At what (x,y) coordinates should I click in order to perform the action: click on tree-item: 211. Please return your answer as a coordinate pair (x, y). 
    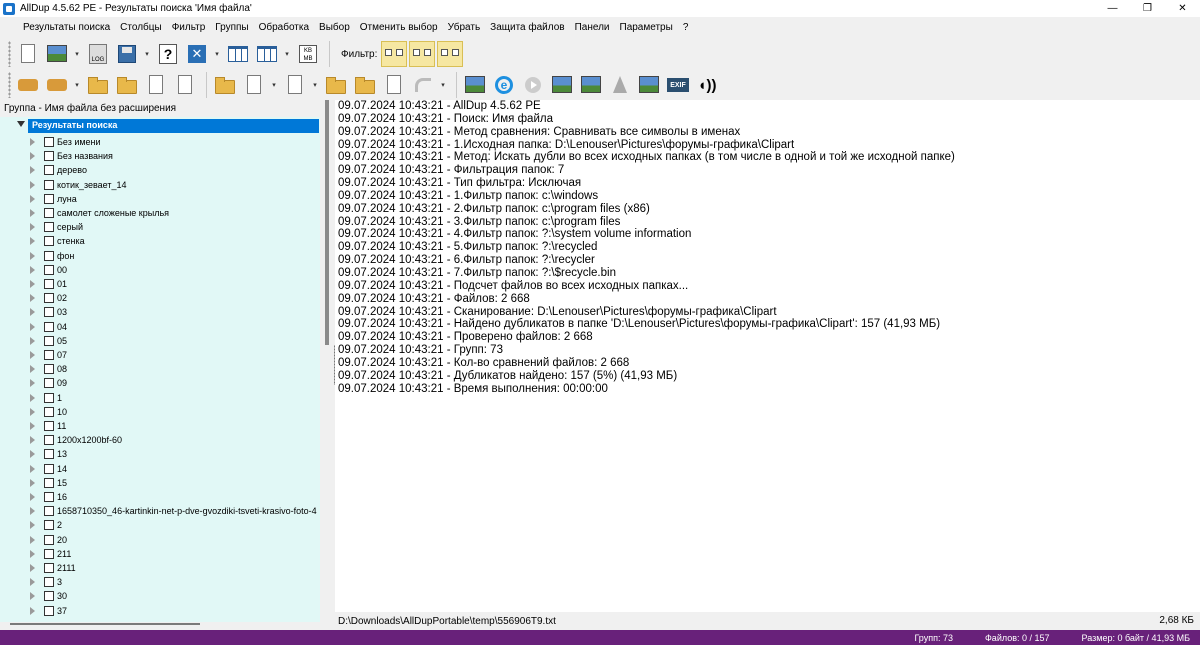
    Looking at the image, I should click on (50, 554).